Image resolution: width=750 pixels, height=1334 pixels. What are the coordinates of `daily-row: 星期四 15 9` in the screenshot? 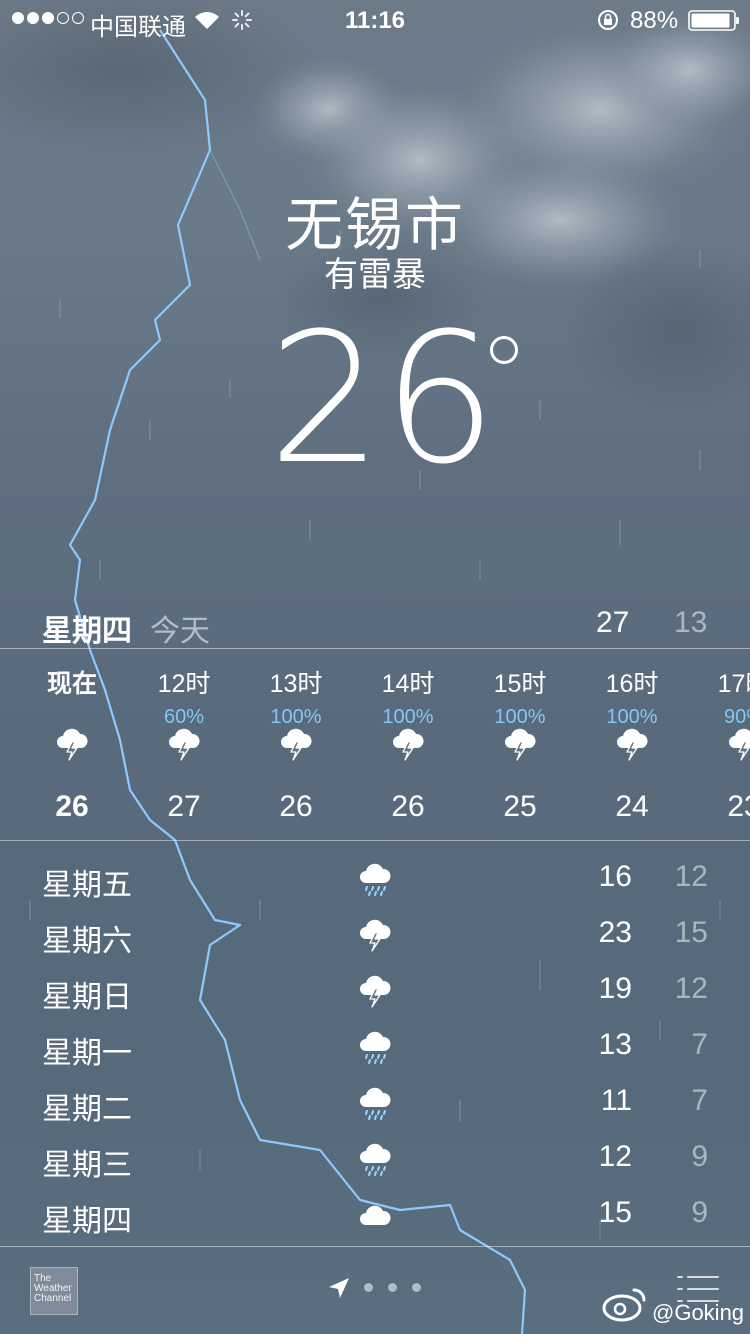 It's located at (375, 1216).